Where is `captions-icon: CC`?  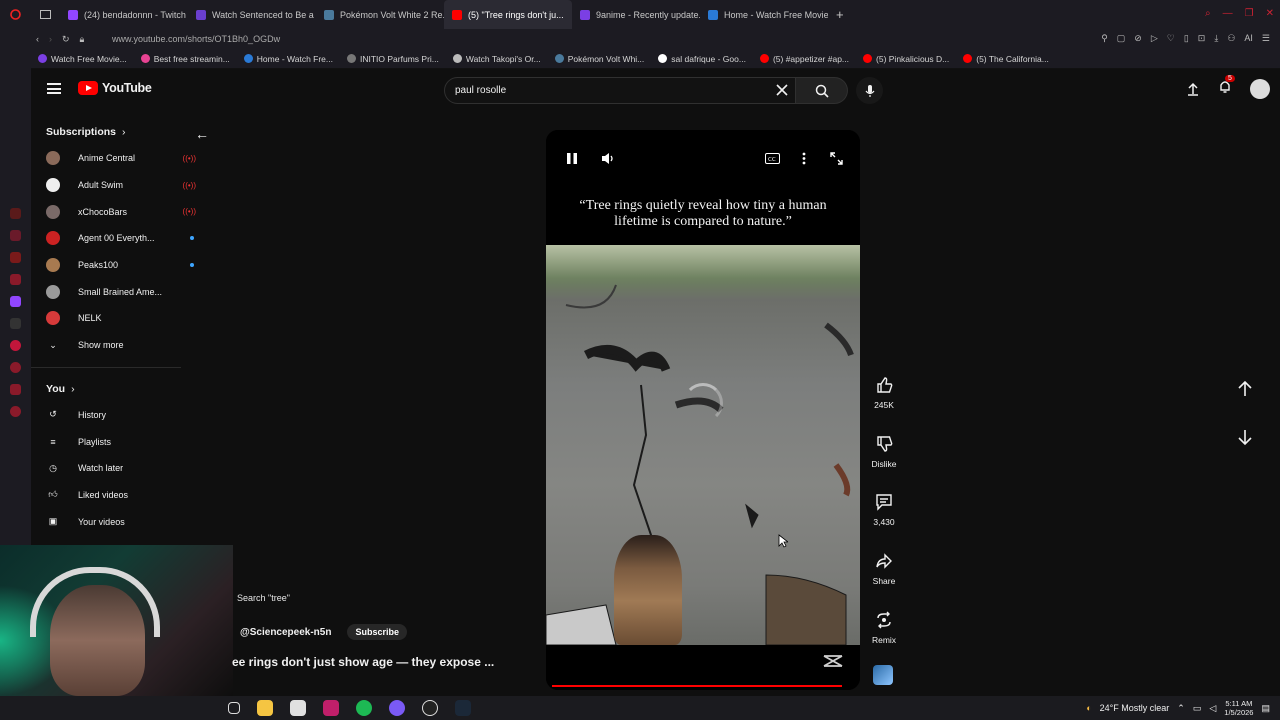
captions-icon: CC is located at coordinates (772, 158).